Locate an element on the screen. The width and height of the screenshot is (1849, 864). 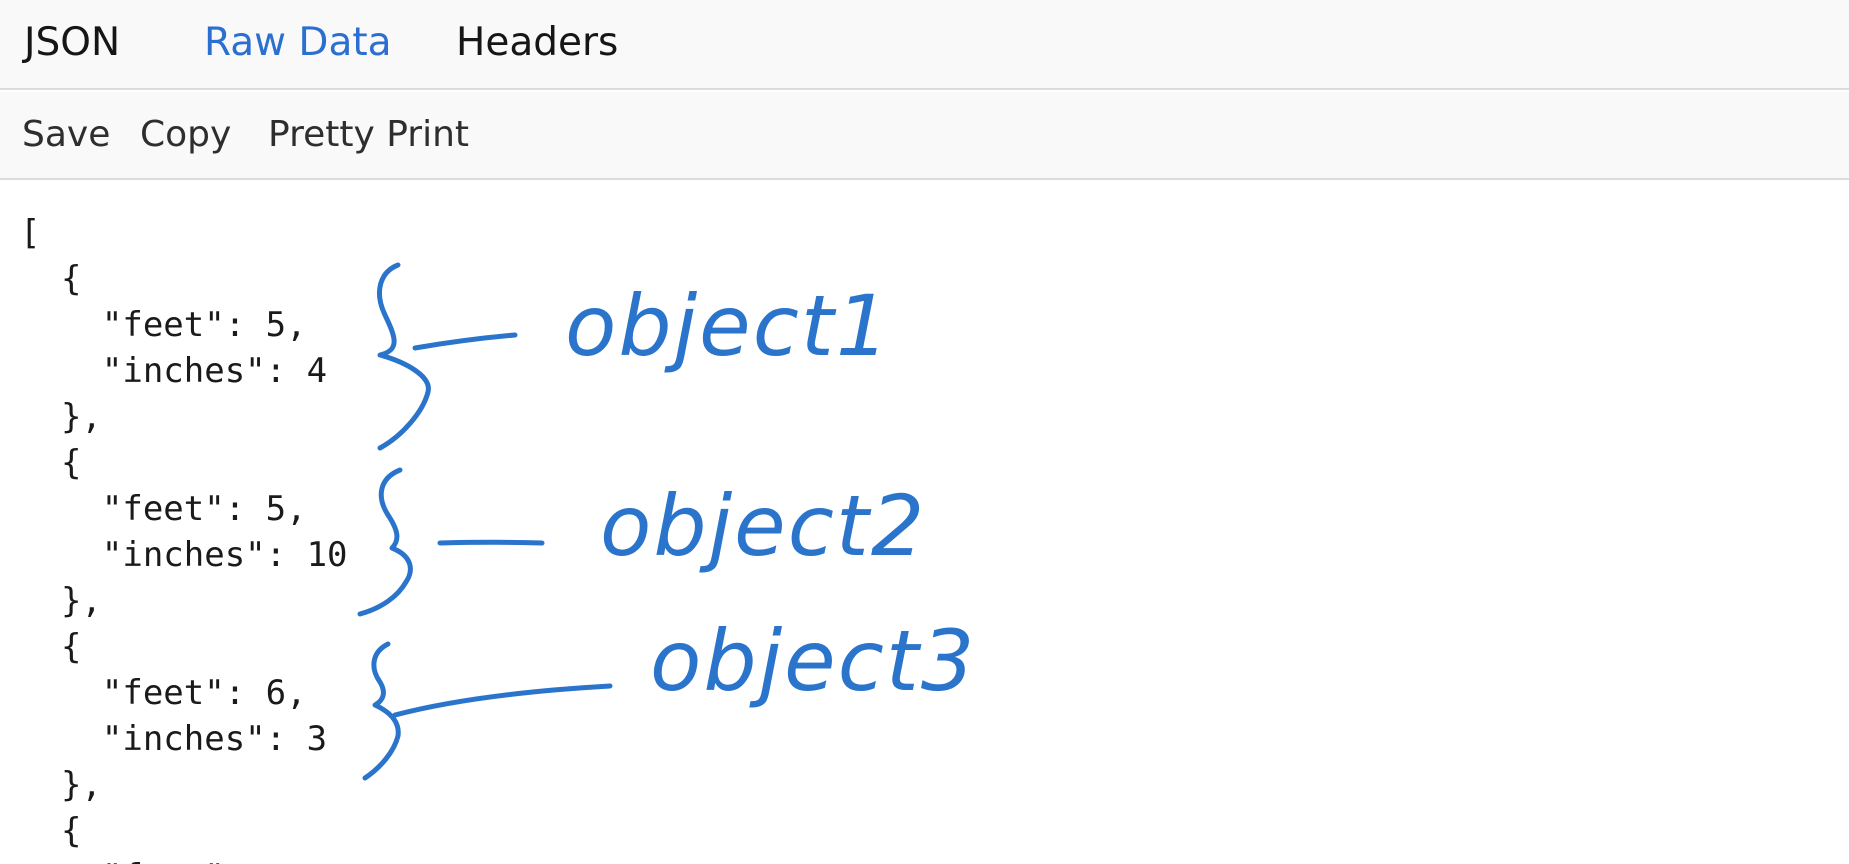
code-line: "feet" is located at coordinates (184, 859).